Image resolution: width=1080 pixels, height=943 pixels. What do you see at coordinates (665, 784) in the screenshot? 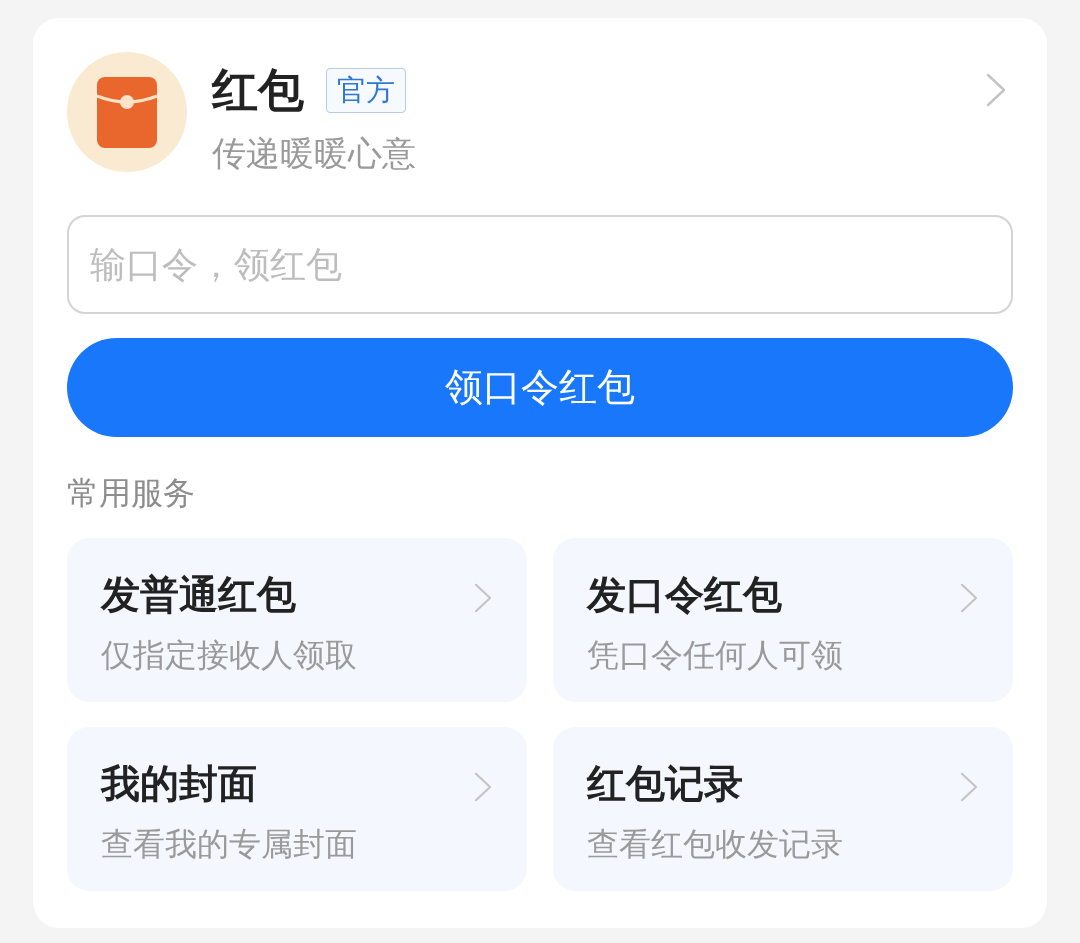
I see `service-title: 红包记录` at bounding box center [665, 784].